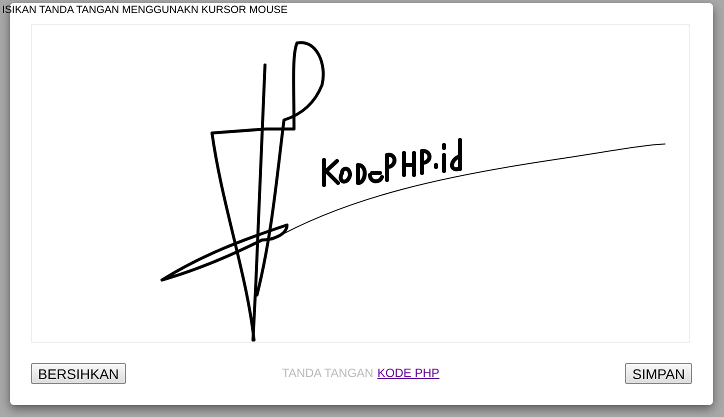 The height and width of the screenshot is (417, 724). What do you see at coordinates (658, 373) in the screenshot?
I see `save-button: SIMPAN` at bounding box center [658, 373].